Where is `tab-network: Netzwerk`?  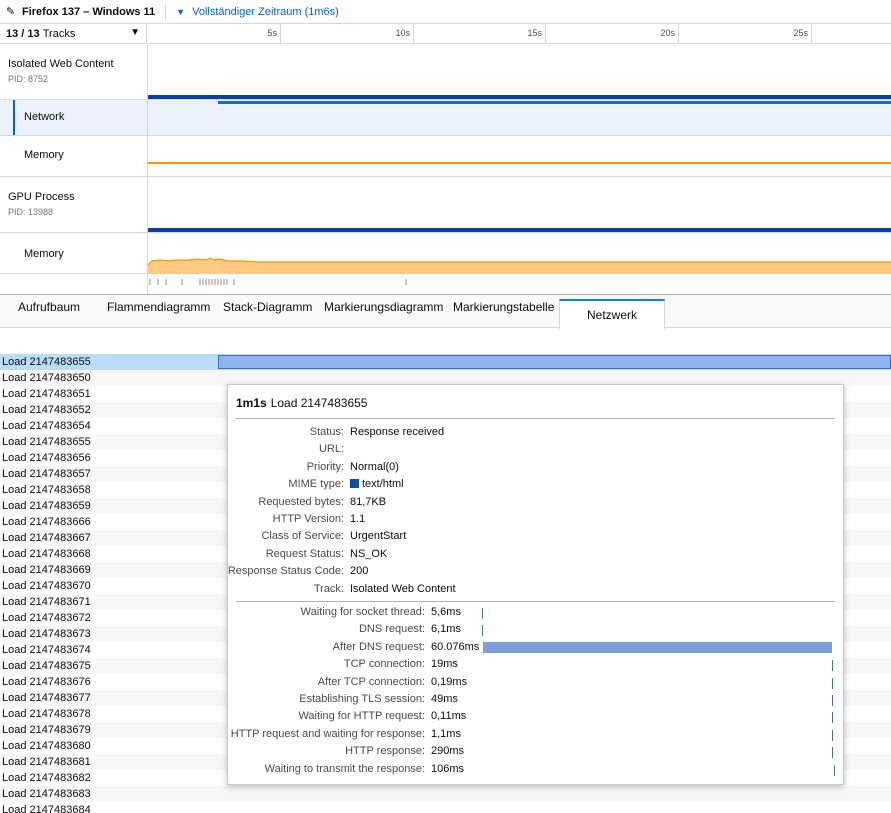 tab-network: Netzwerk is located at coordinates (612, 314).